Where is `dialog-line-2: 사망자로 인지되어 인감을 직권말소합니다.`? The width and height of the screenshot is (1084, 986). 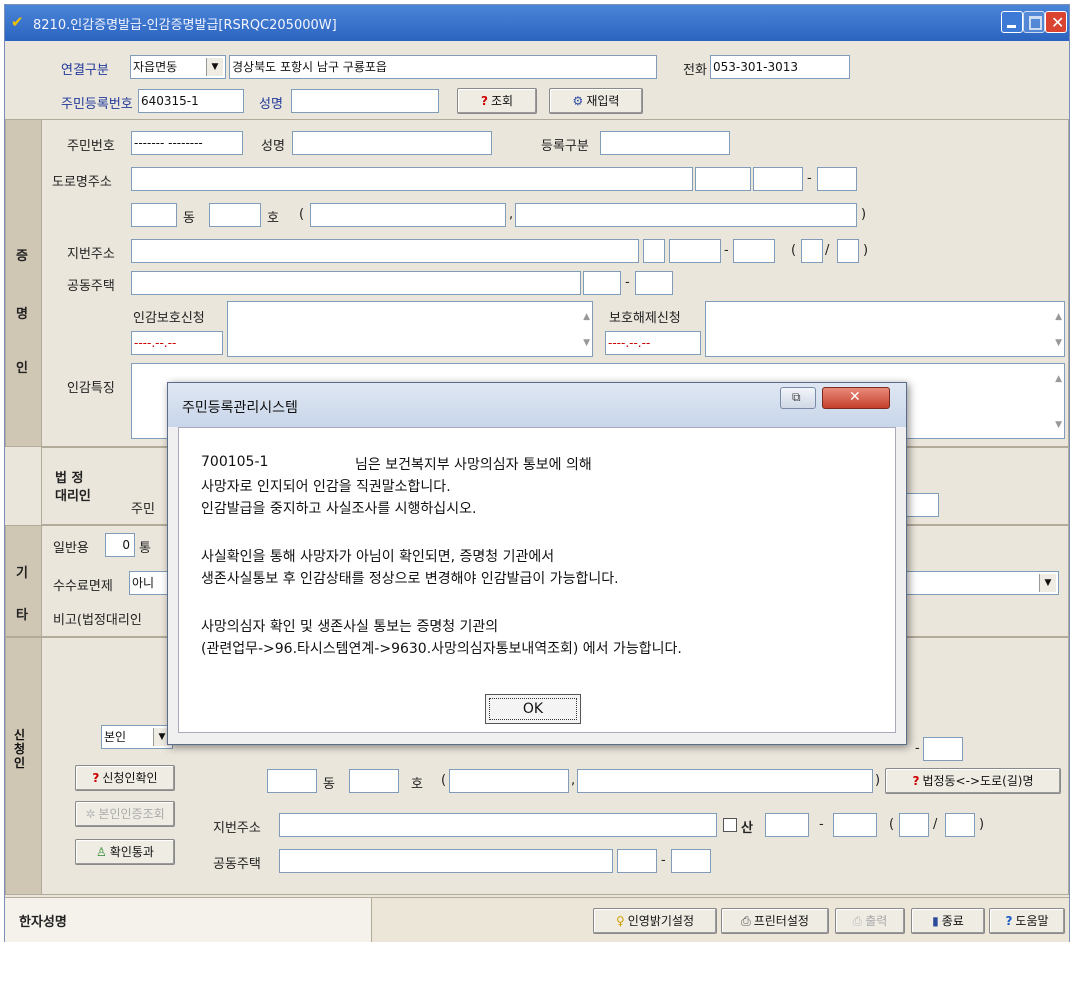
dialog-line-2: 사망자로 인지되어 인감을 직권말소합니다. is located at coordinates (326, 487).